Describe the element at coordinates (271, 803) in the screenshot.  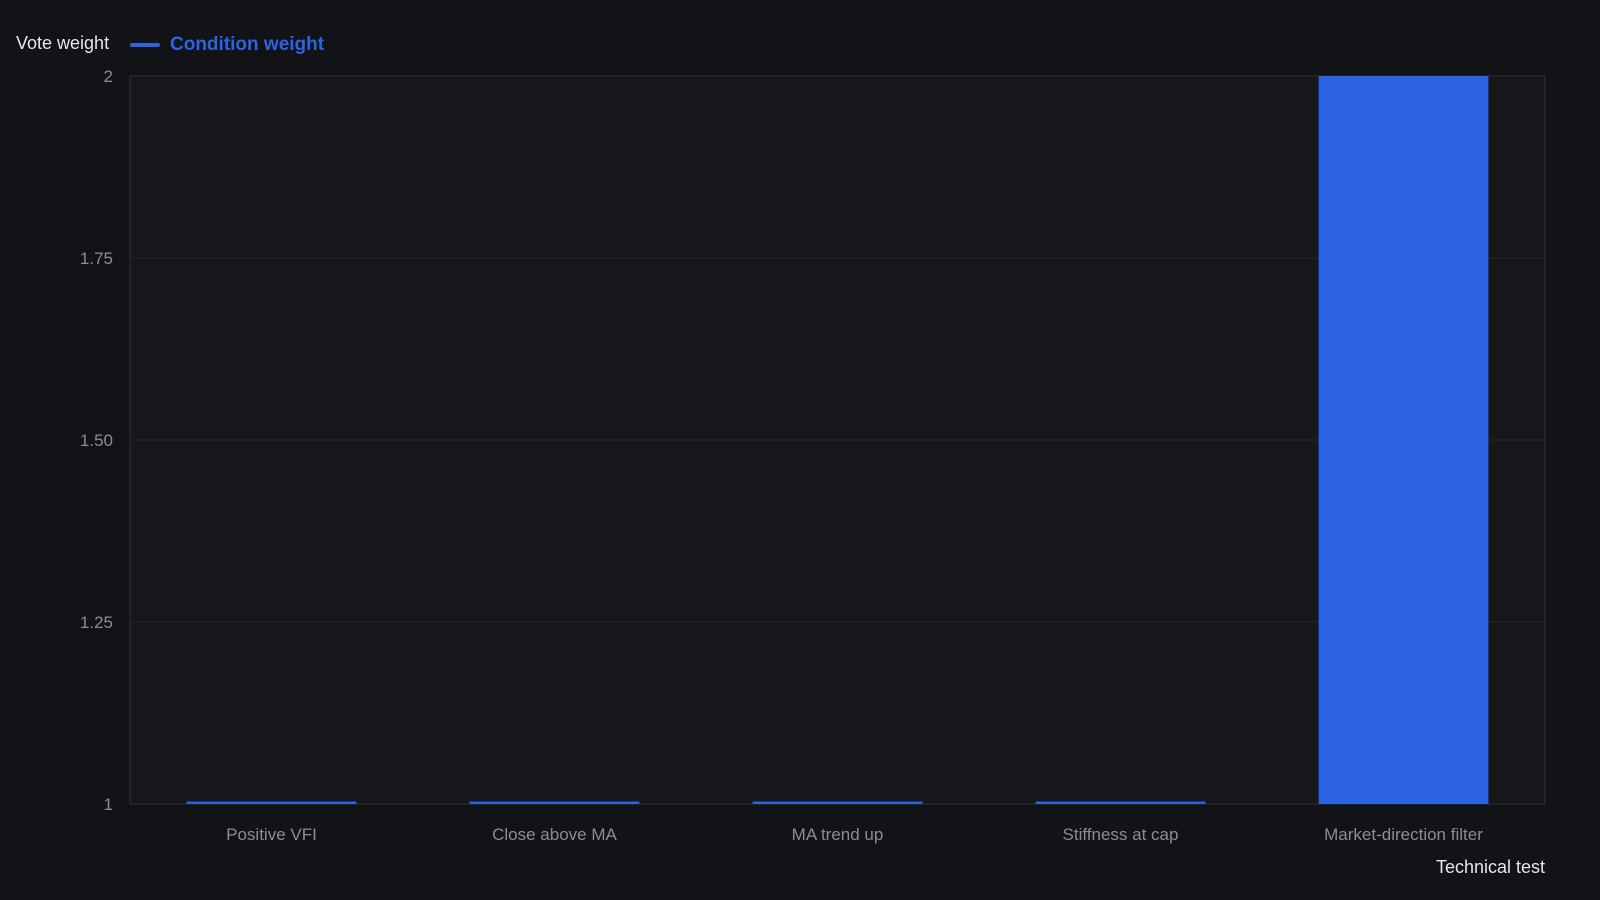
I see `bar-positive-vfi` at that location.